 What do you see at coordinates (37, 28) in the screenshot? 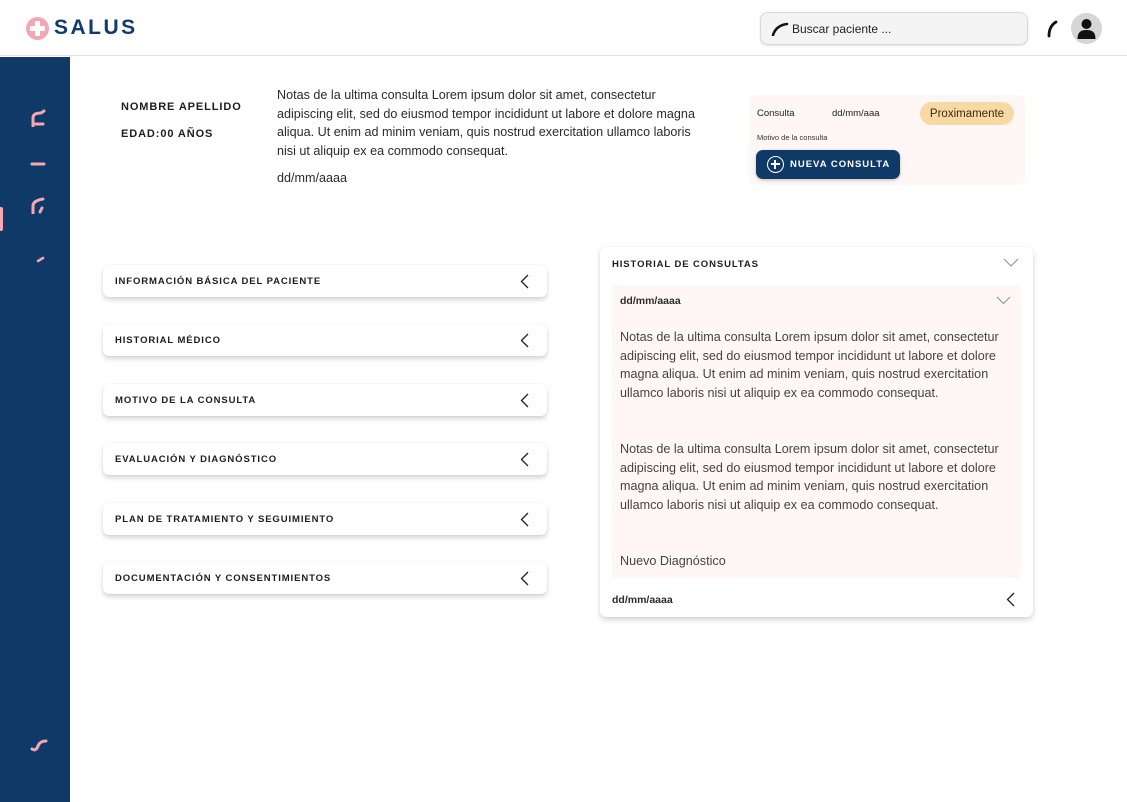
I see `medical-cross-icon` at bounding box center [37, 28].